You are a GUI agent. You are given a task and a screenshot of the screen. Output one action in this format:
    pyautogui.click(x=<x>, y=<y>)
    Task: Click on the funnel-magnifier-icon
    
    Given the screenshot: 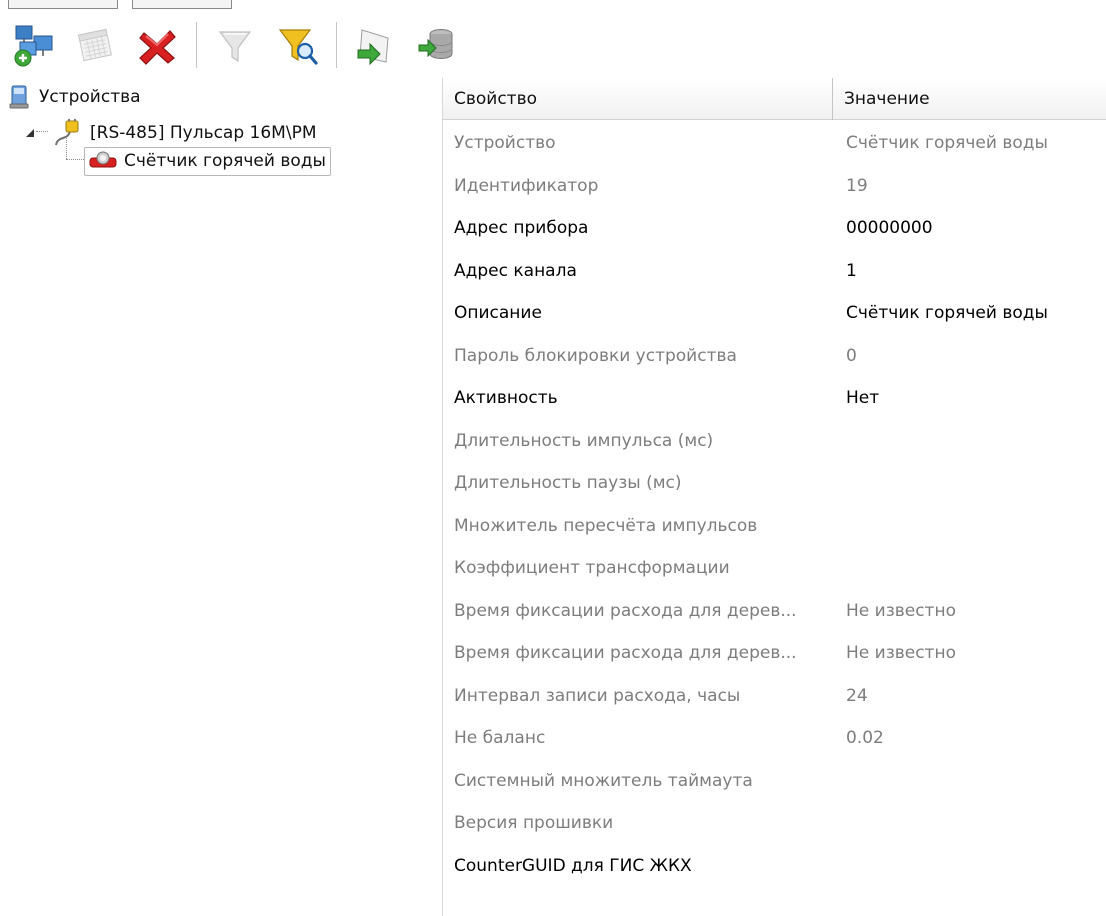 What is the action you would take?
    pyautogui.click(x=298, y=47)
    